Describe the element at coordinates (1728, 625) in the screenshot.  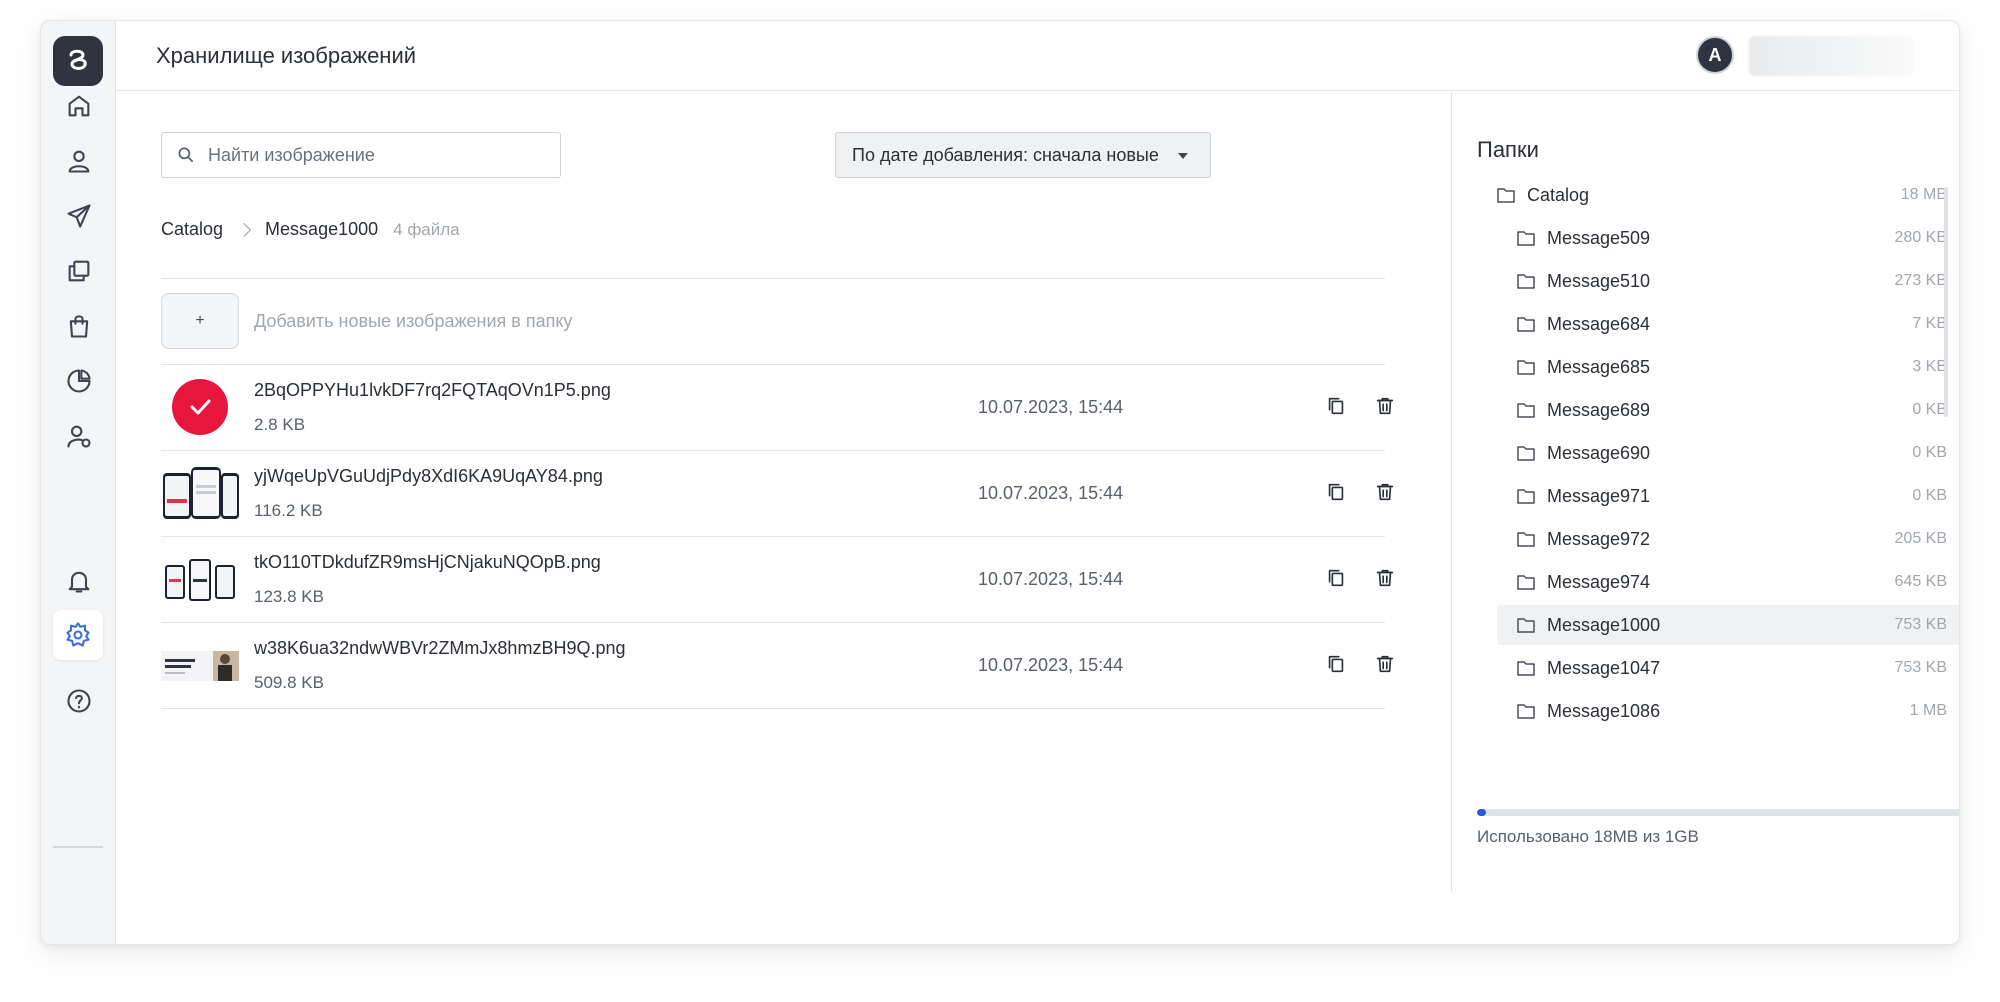
I see `folder-item-selected: Message1000 753 KB` at that location.